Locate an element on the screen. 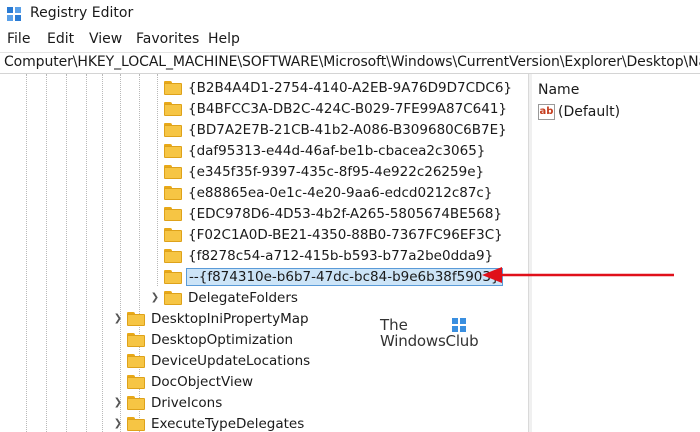  tree-node-selected: --{f874310e-b6b7-47dc-bc84-b9e6b38f5903} is located at coordinates (333, 276).